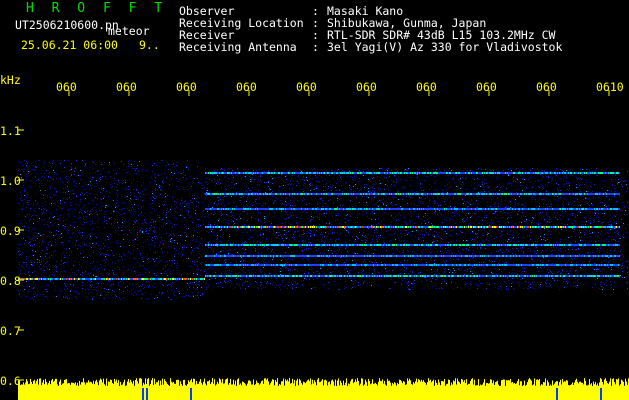 Image resolution: width=629 pixels, height=400 pixels. What do you see at coordinates (10, 331) in the screenshot?
I see `freq-tick-label: 0.7` at bounding box center [10, 331].